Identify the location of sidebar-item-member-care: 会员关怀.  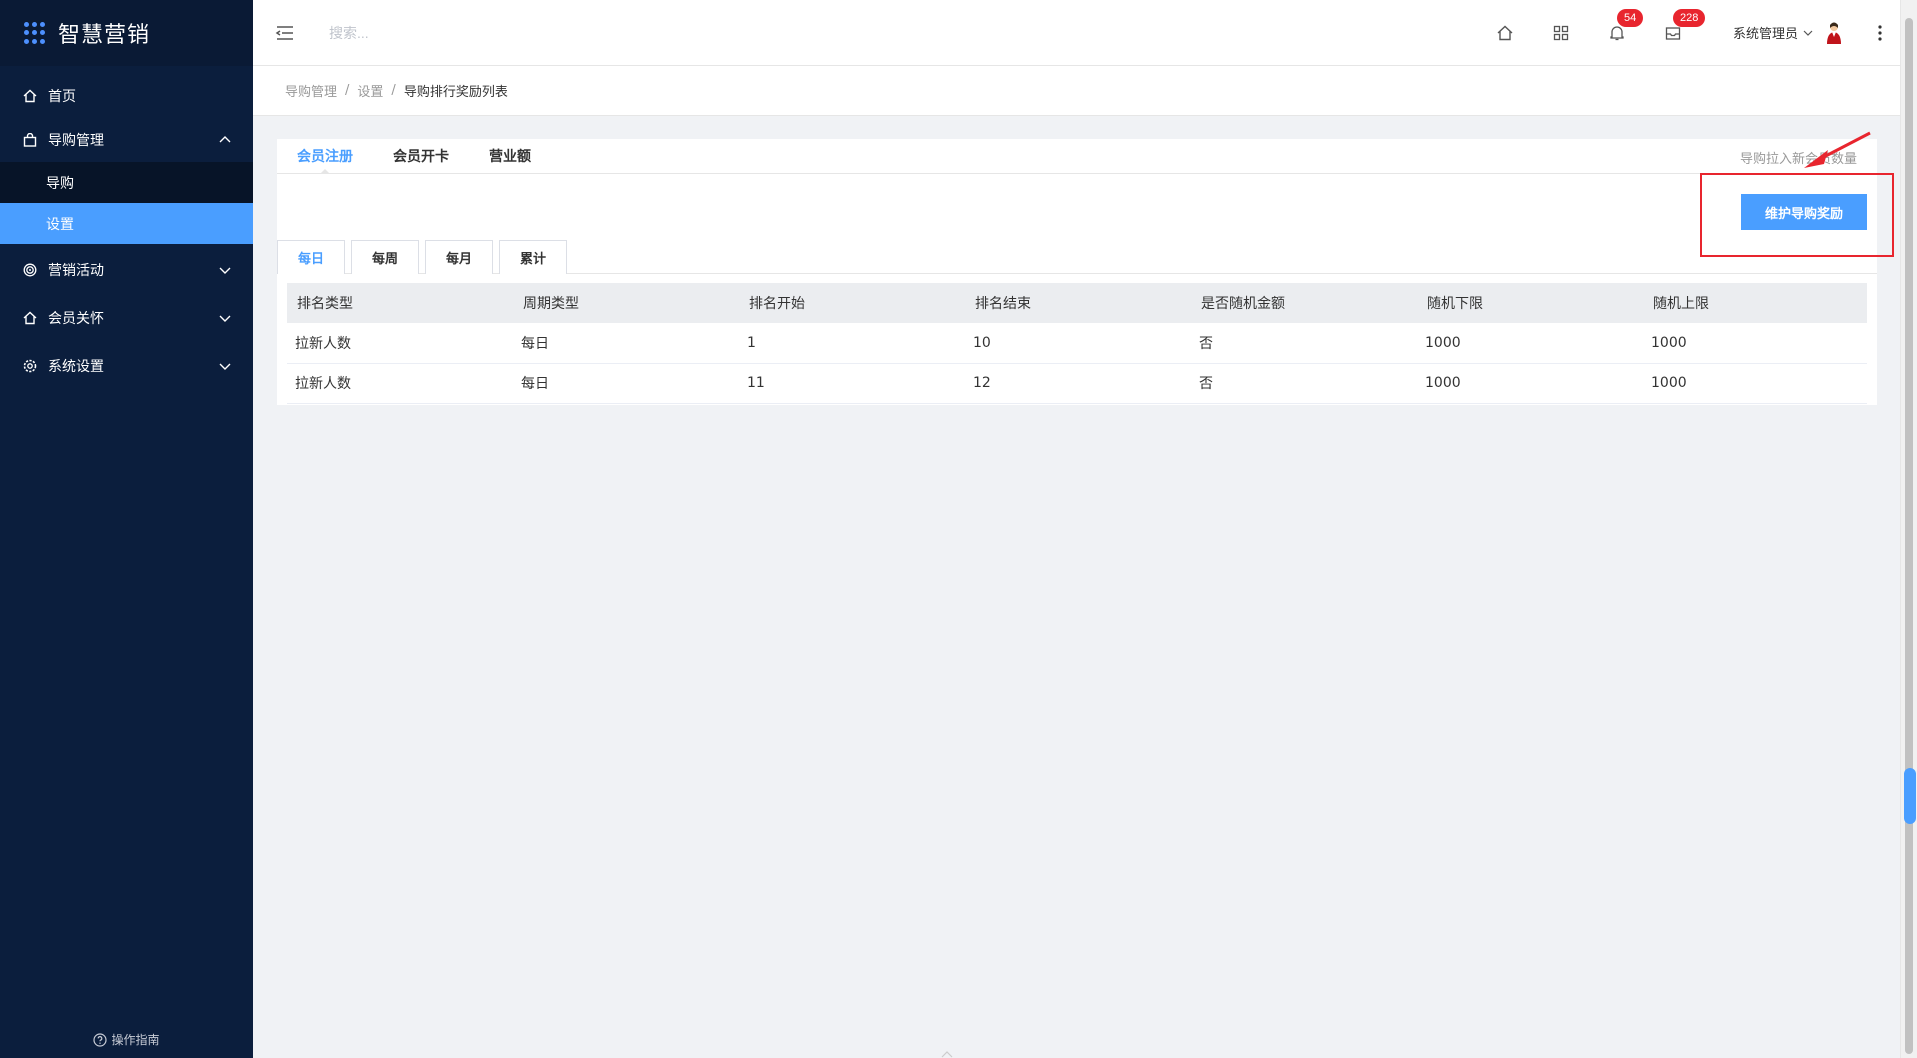
(126, 318).